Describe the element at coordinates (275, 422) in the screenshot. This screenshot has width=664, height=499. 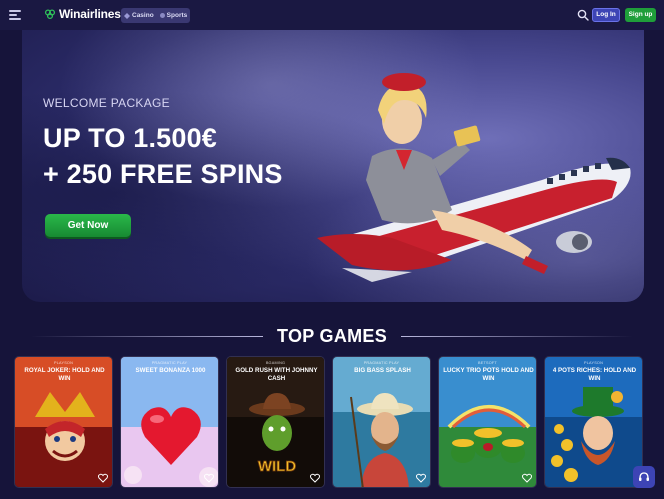
I see `game-card: WILD BGAMING GOLD RUSH WITH JOHNNY CASH` at that location.